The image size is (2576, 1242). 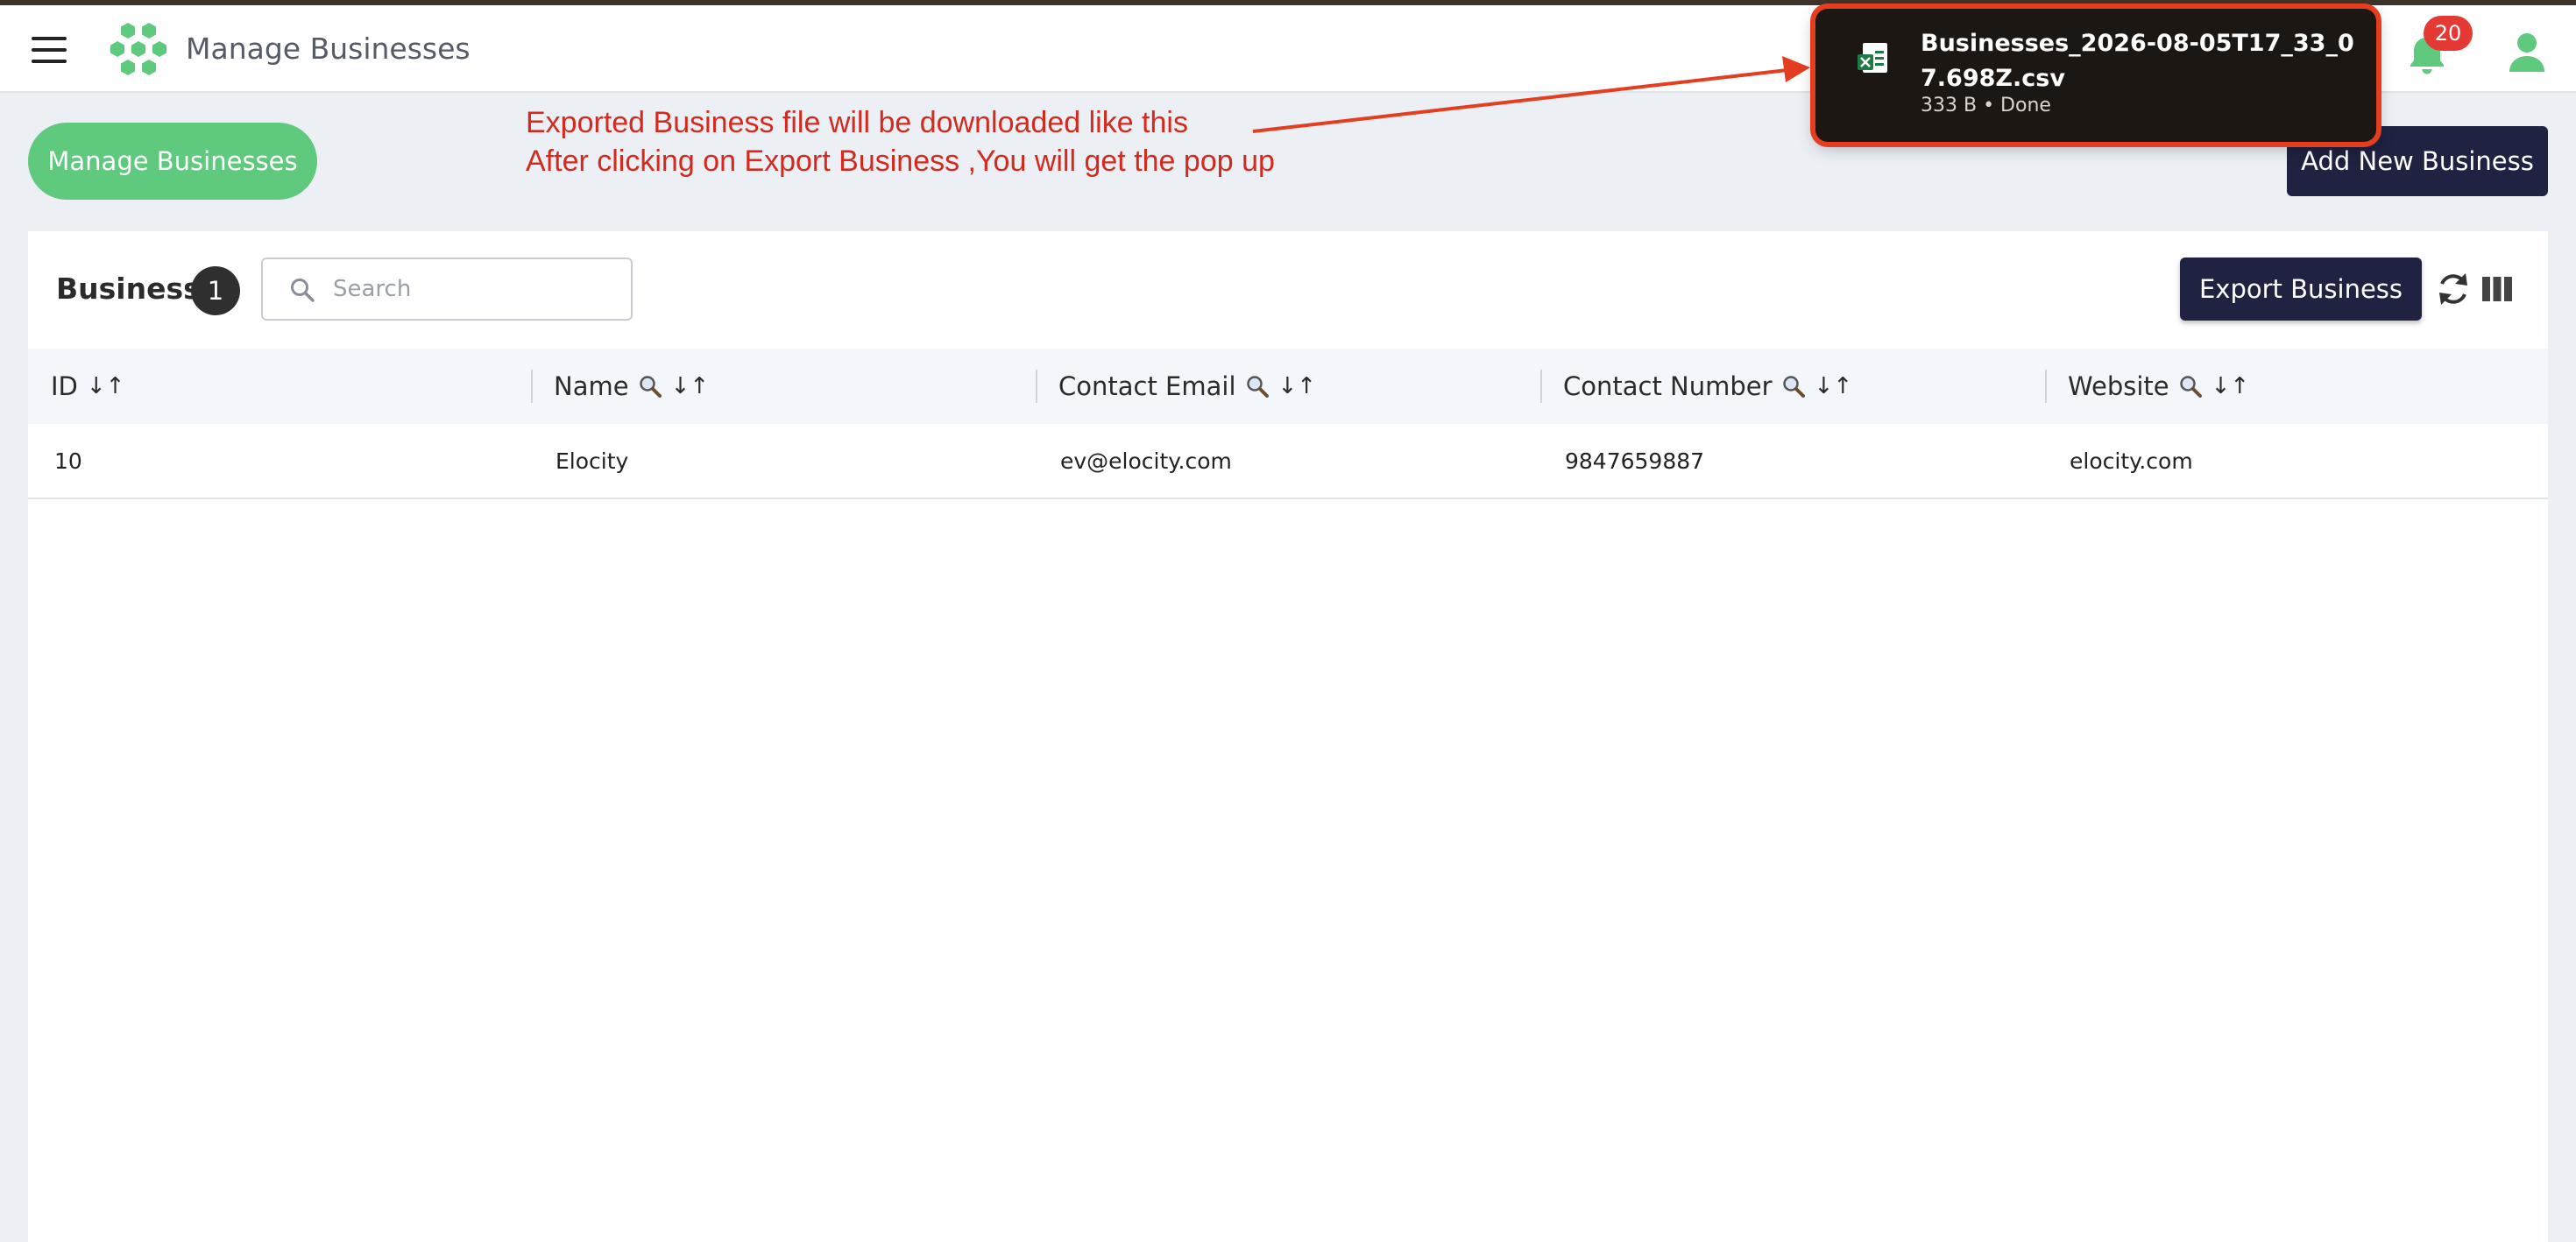 I want to click on download-file-name: Businesses_2026-08-05T17_33_07.698Z.csv, so click(x=2140, y=61).